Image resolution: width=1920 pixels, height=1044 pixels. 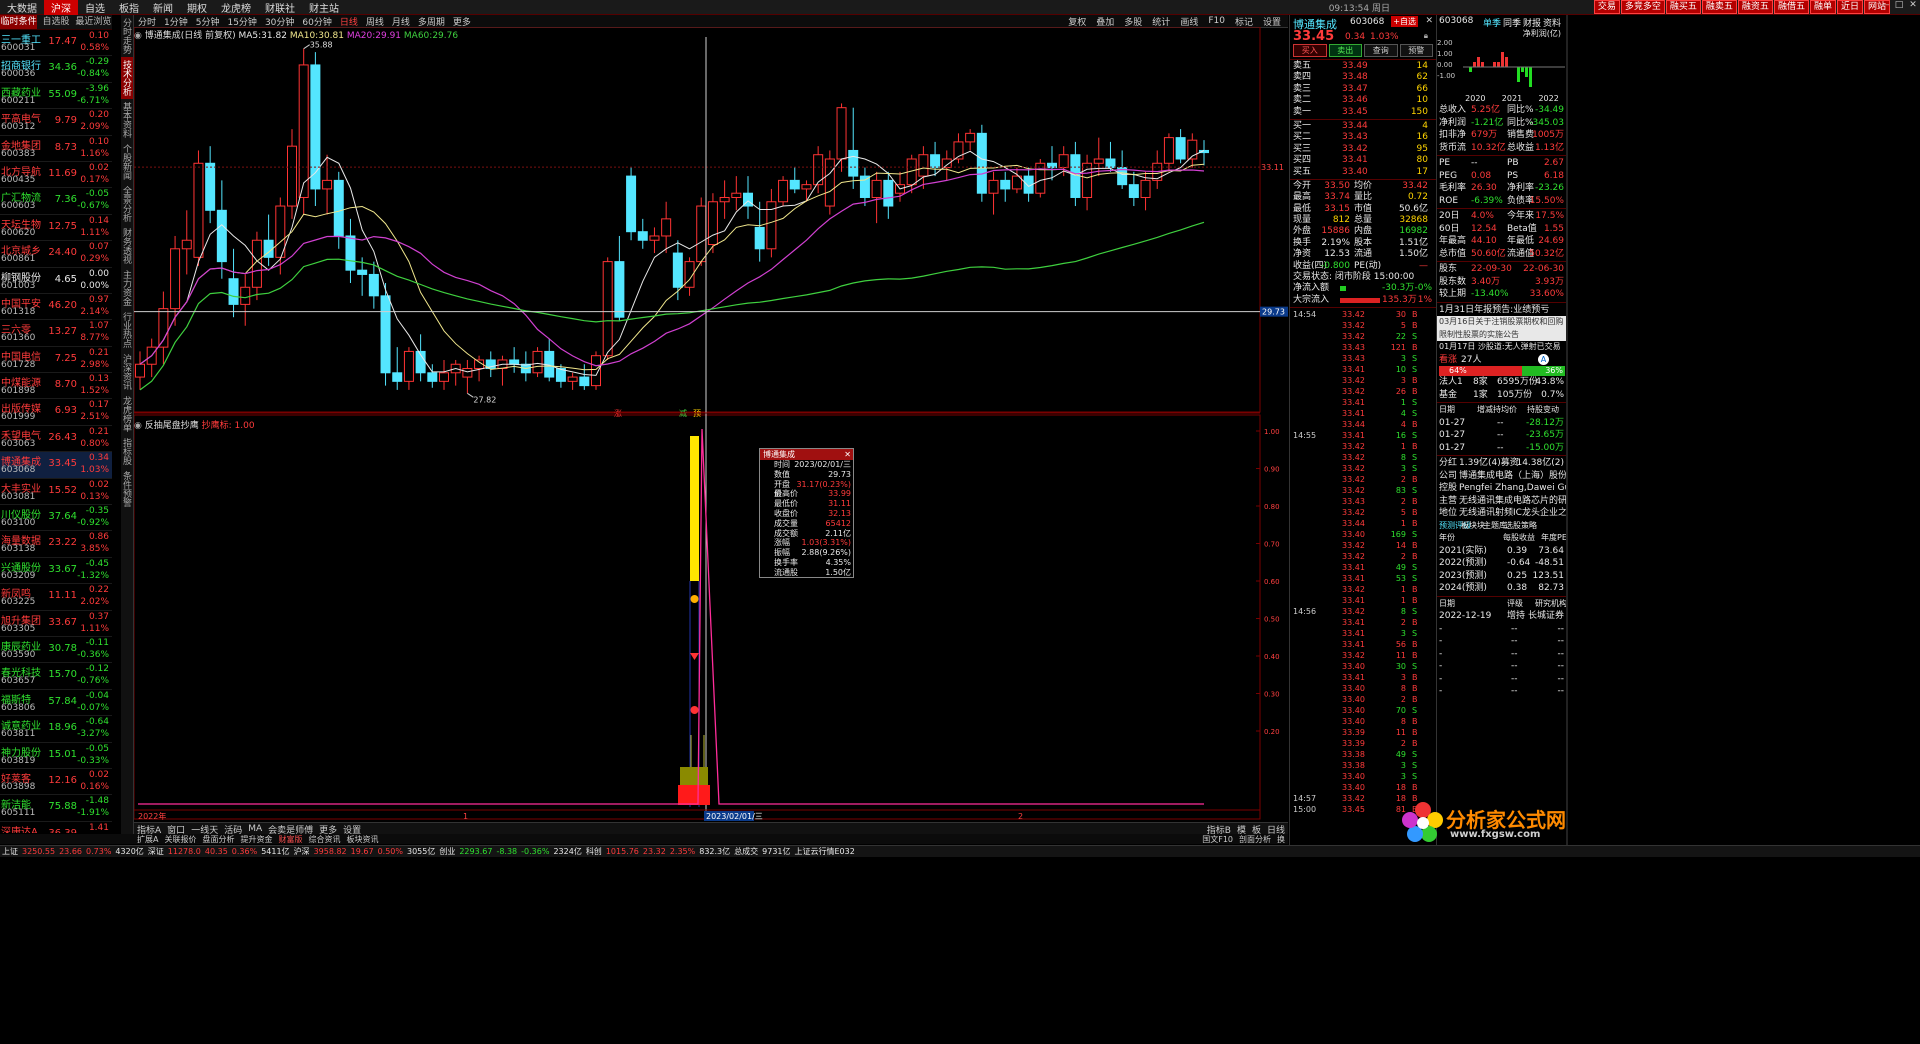 I want to click on top-button-5: 融借五, so click(x=1791, y=7).